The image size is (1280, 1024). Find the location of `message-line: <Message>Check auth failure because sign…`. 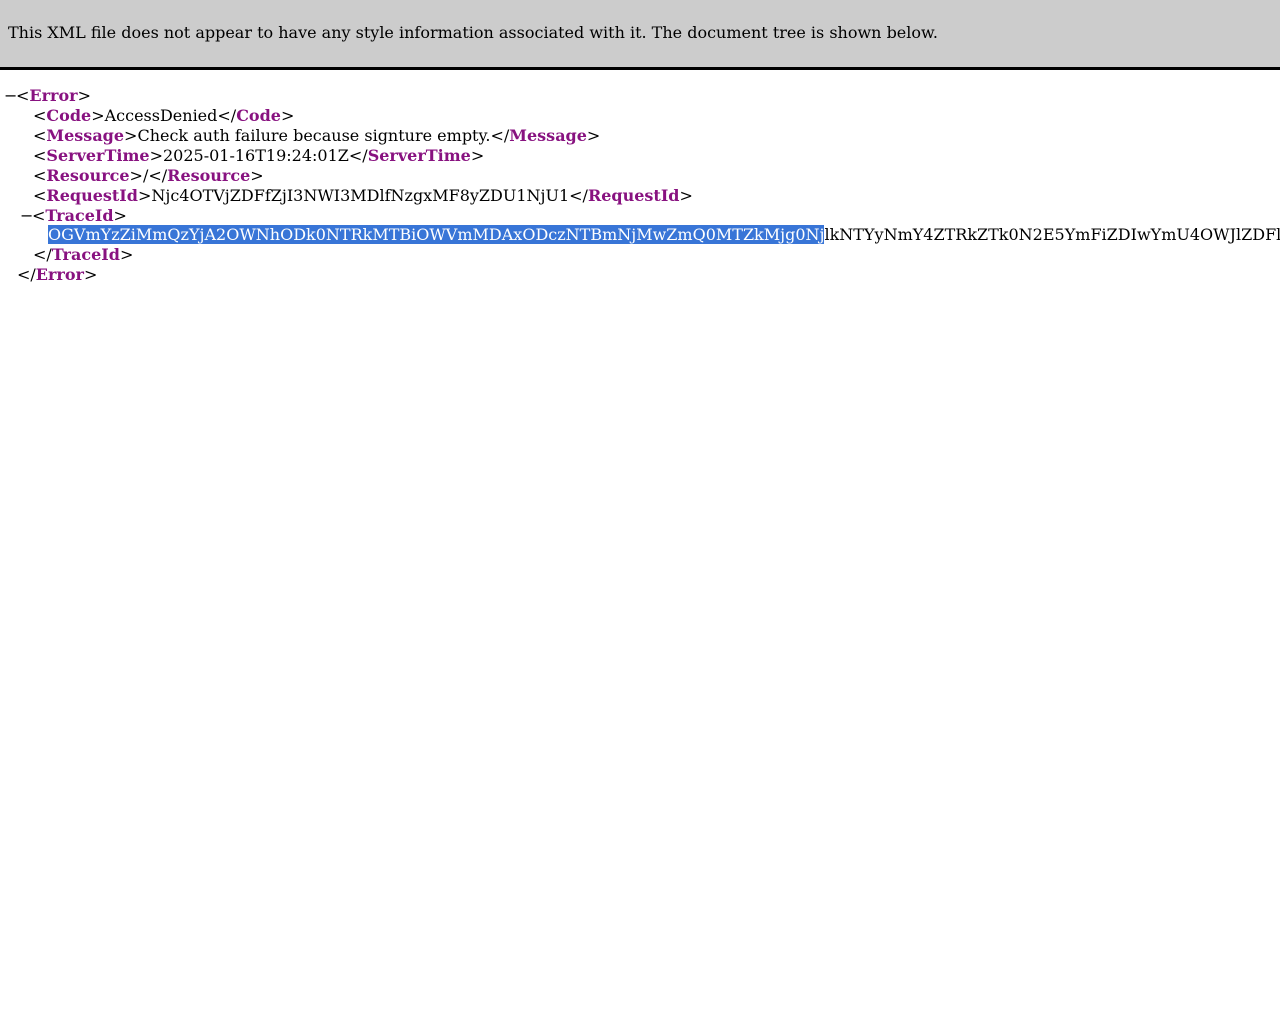

message-line: <Message>Check auth failure because sign… is located at coordinates (317, 135).